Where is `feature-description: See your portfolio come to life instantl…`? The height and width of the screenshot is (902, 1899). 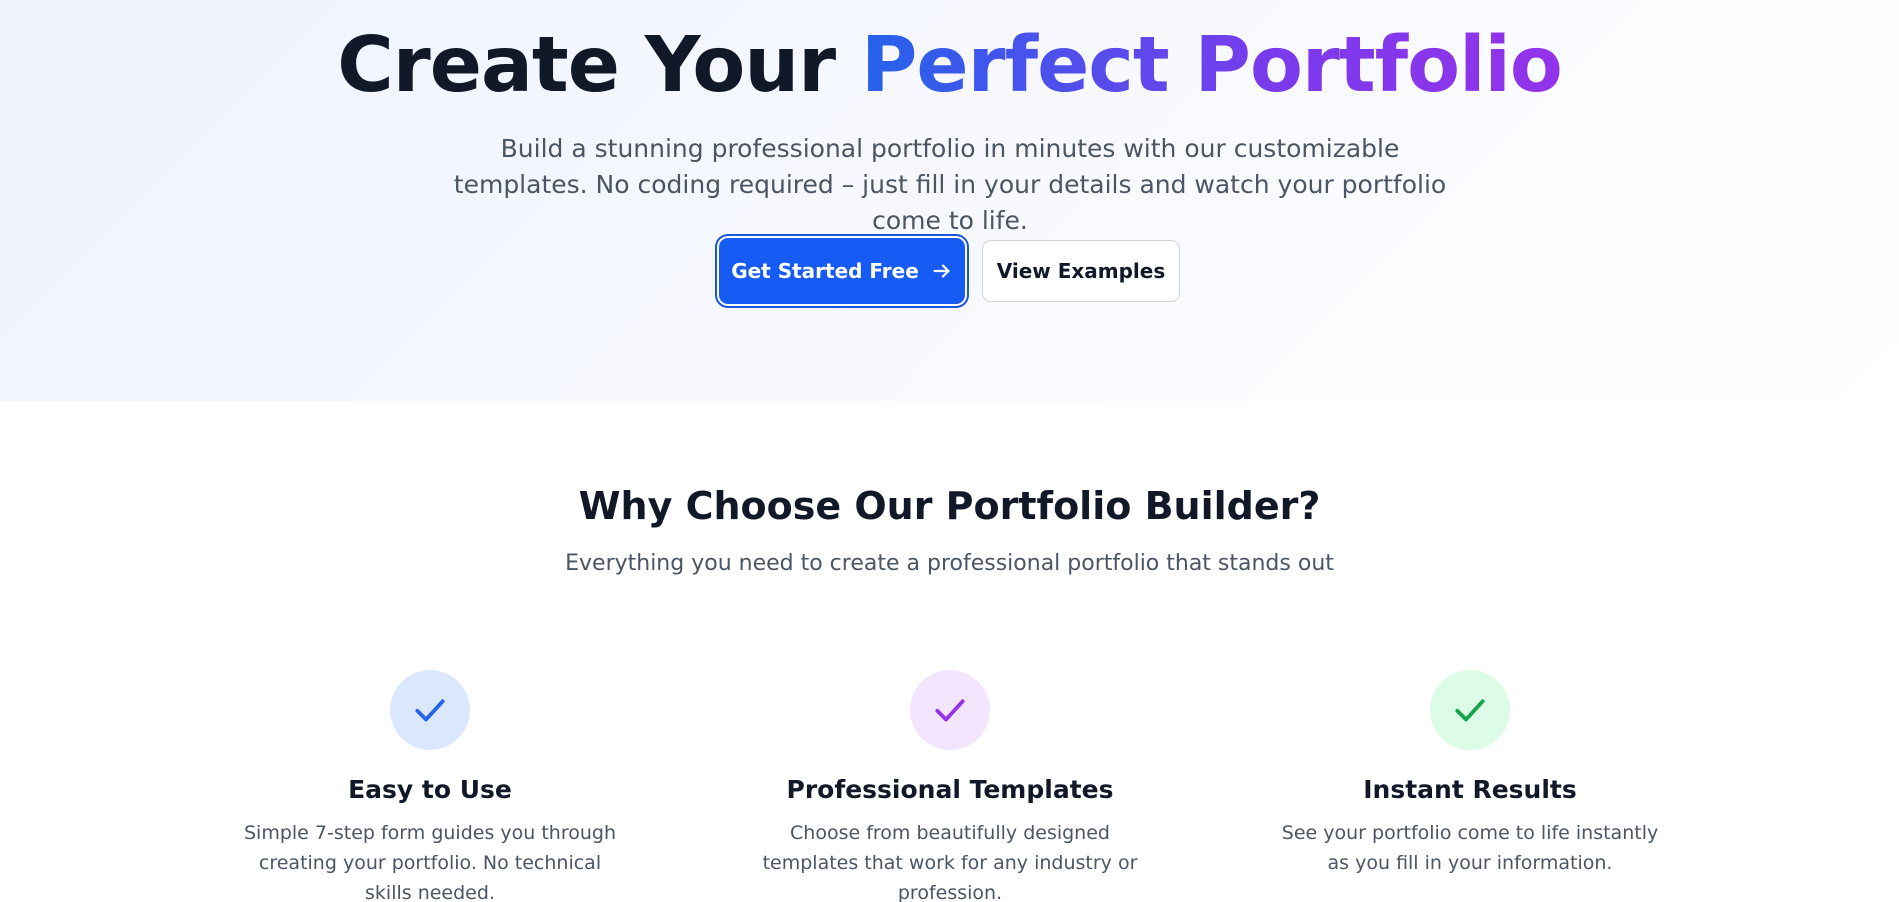
feature-description: See your portfolio come to life instantl… is located at coordinates (1470, 848).